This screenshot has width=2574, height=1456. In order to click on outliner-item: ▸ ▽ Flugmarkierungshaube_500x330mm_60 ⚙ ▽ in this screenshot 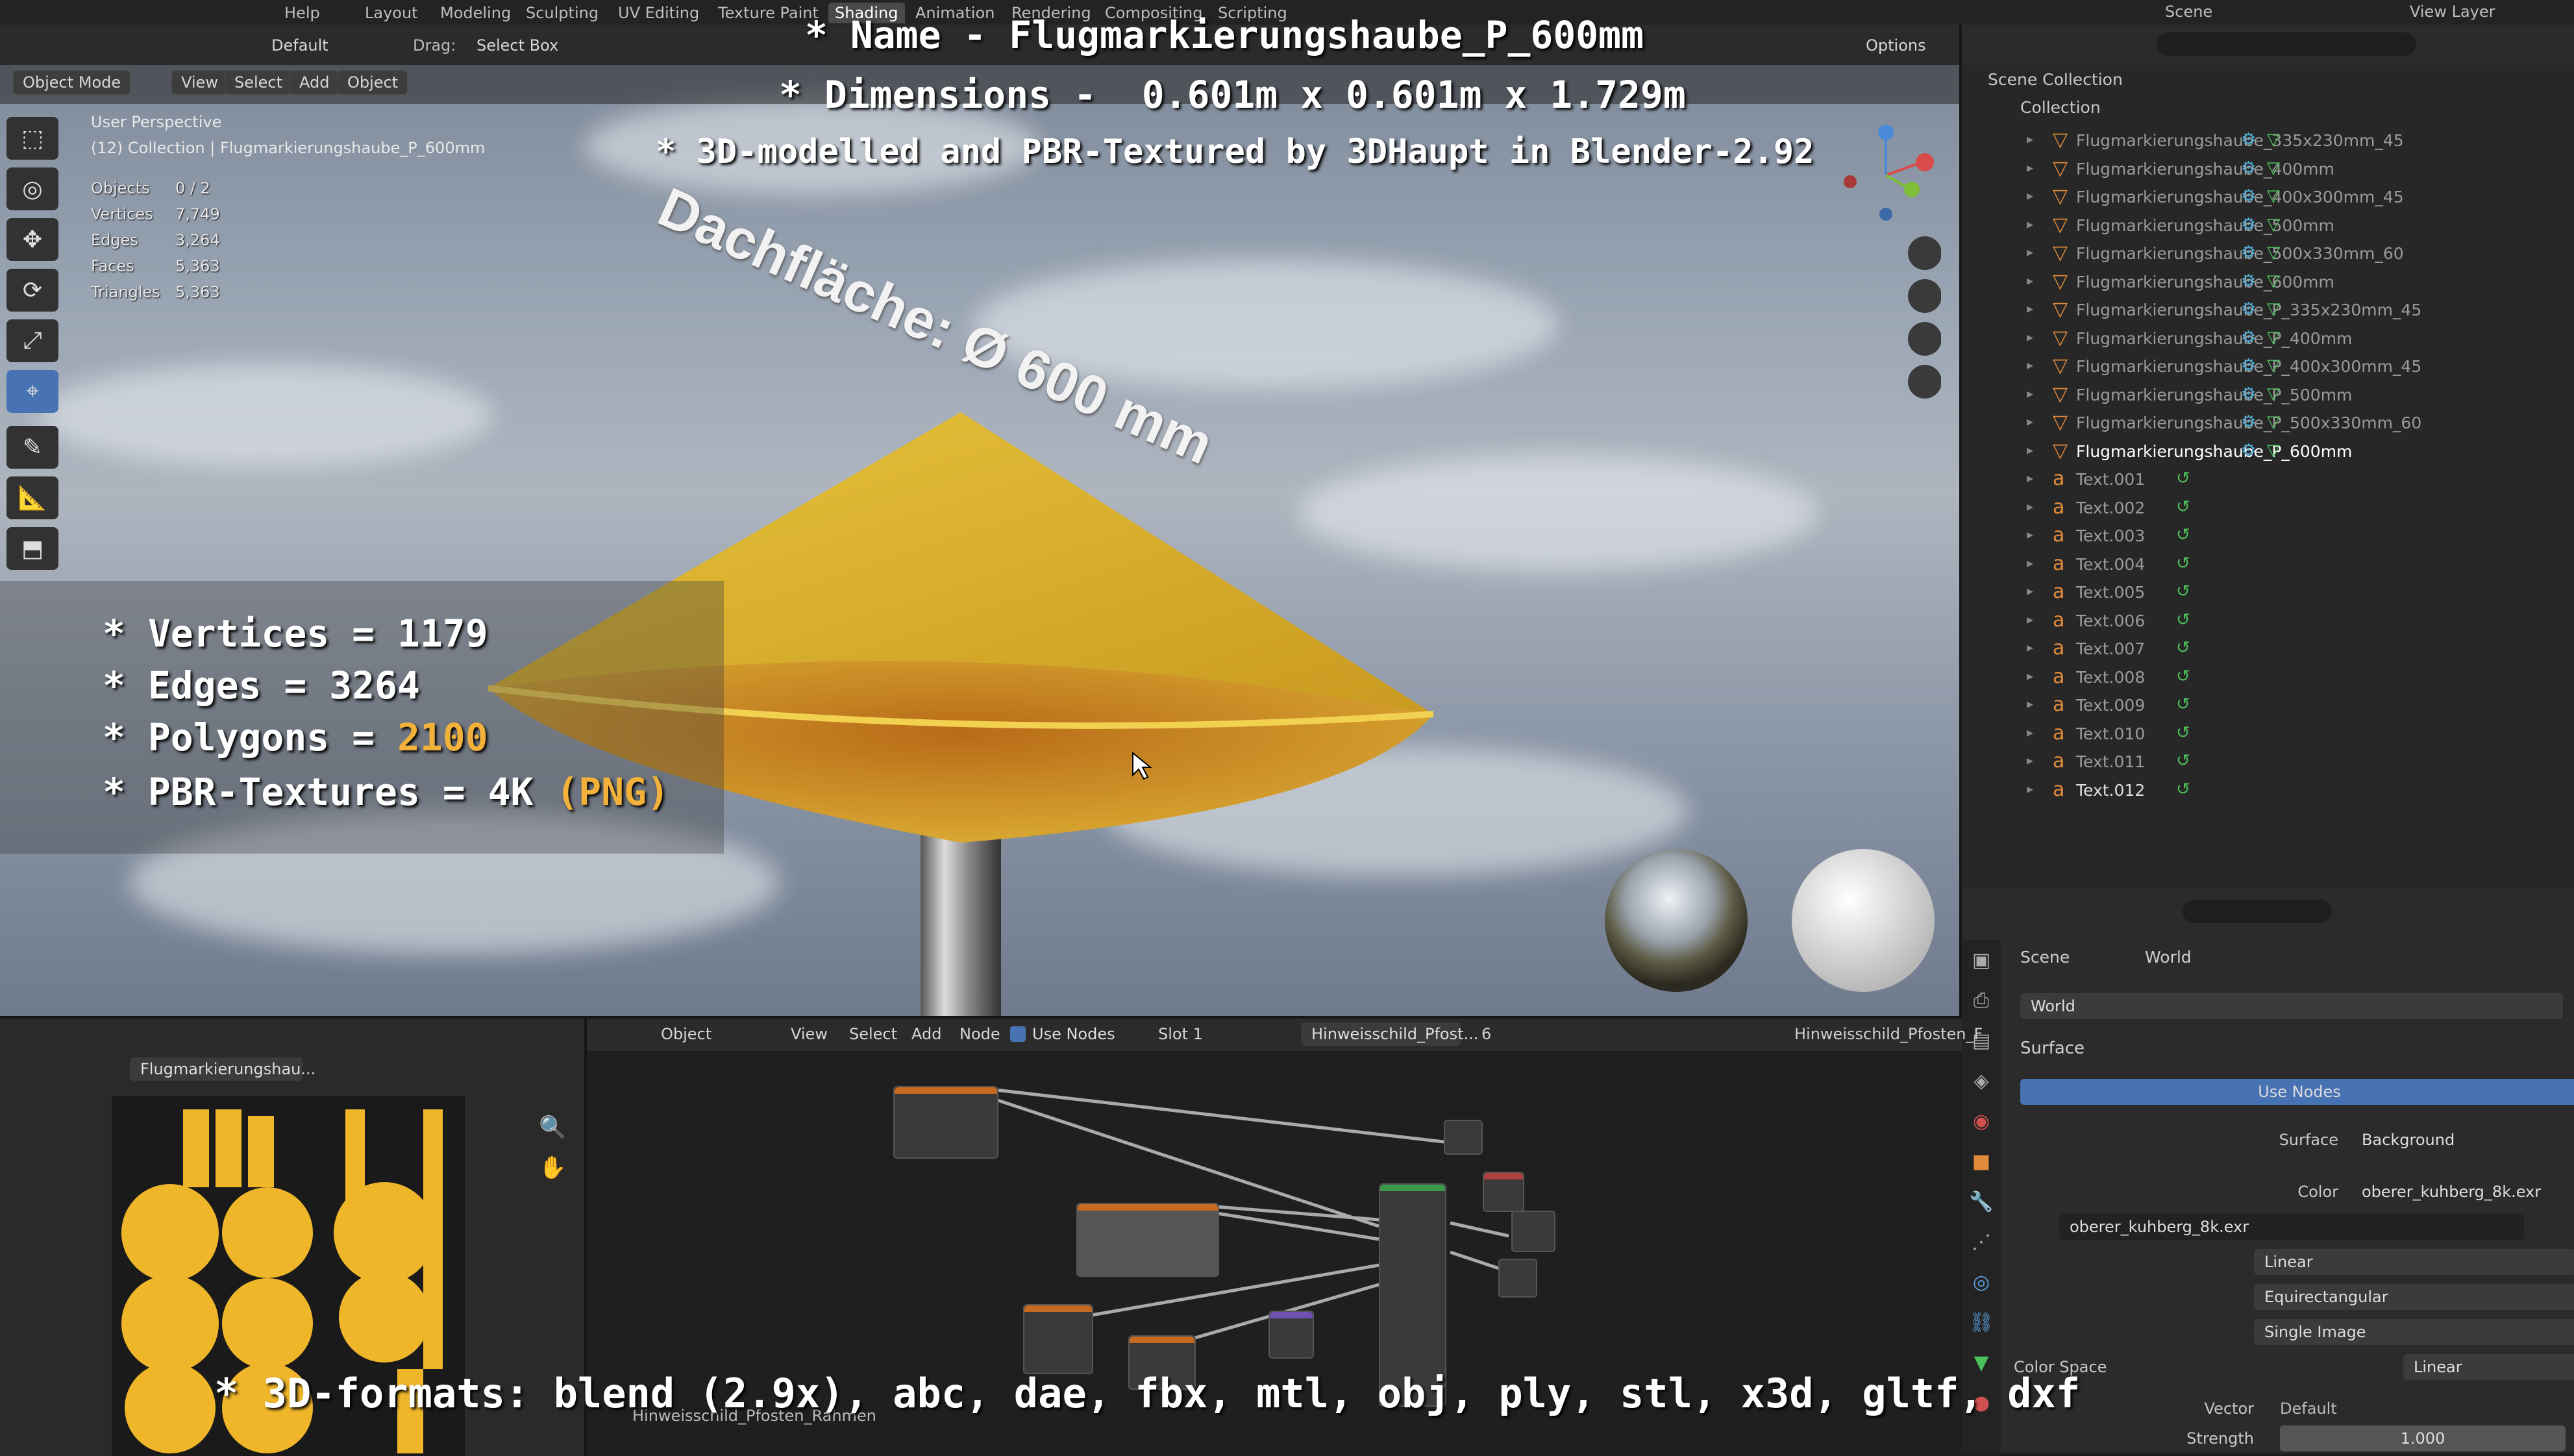, I will do `click(2268, 253)`.